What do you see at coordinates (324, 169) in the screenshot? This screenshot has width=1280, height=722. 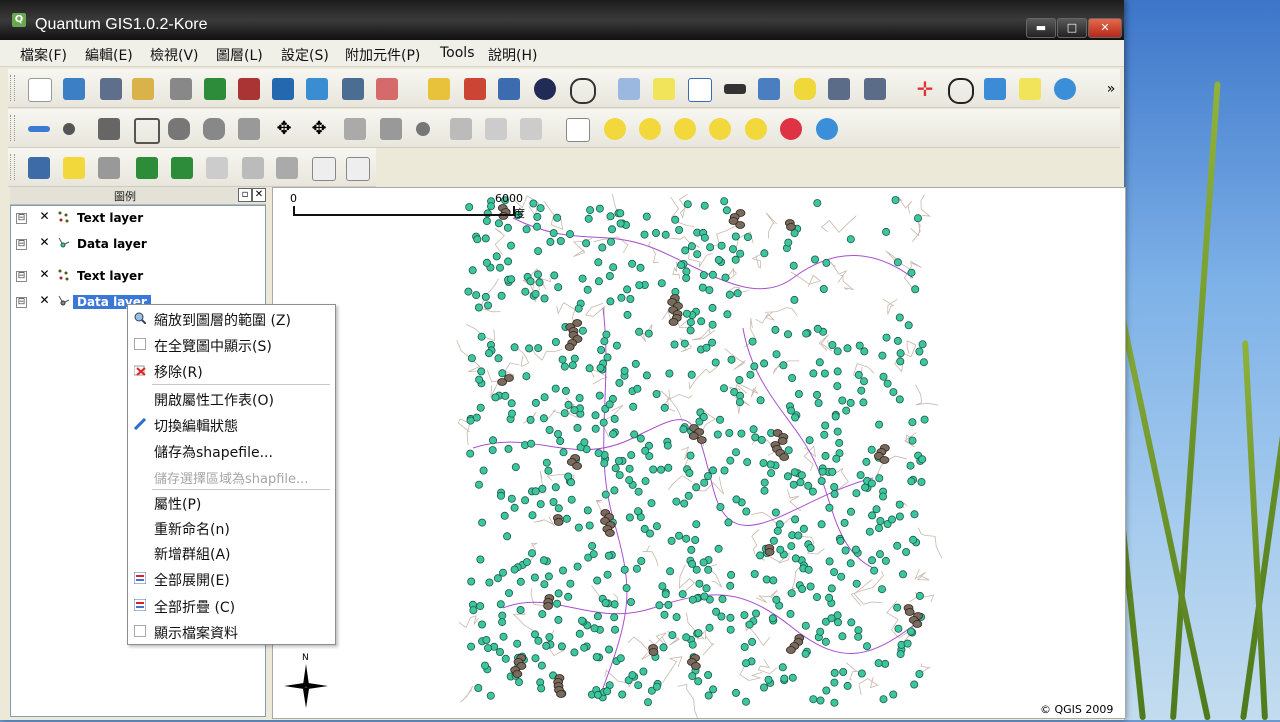 I see `split-icon` at bounding box center [324, 169].